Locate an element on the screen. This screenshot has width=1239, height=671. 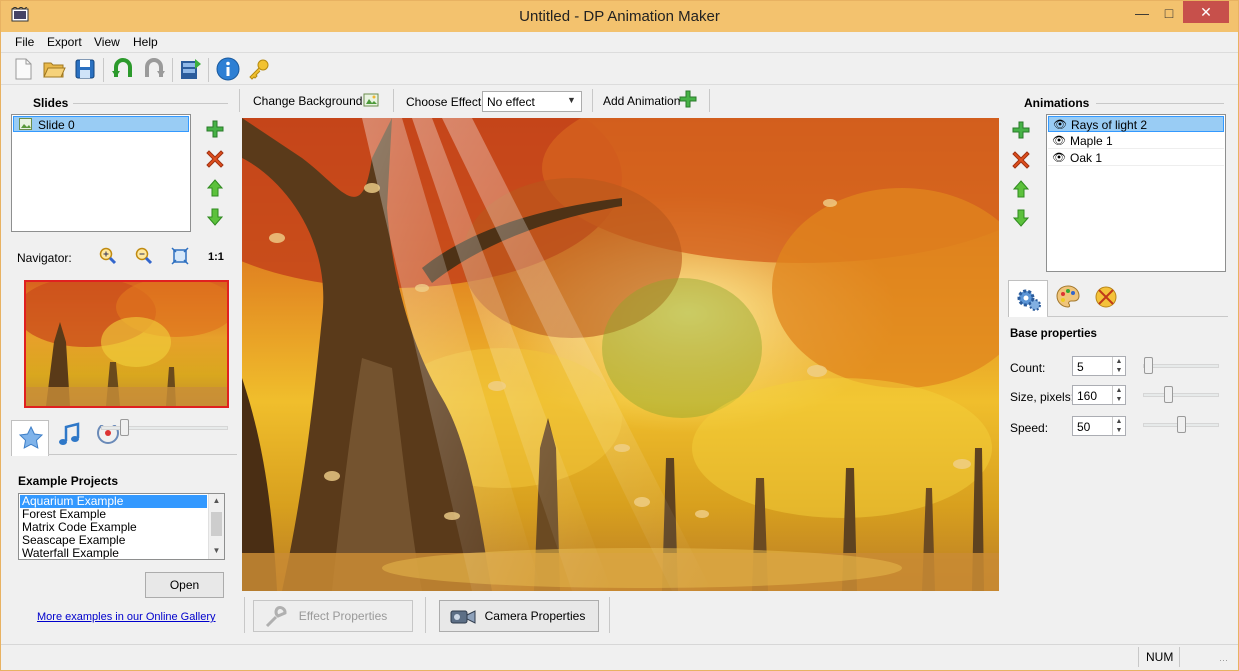
change-background-label: Change Background is located at coordinates (307, 101).